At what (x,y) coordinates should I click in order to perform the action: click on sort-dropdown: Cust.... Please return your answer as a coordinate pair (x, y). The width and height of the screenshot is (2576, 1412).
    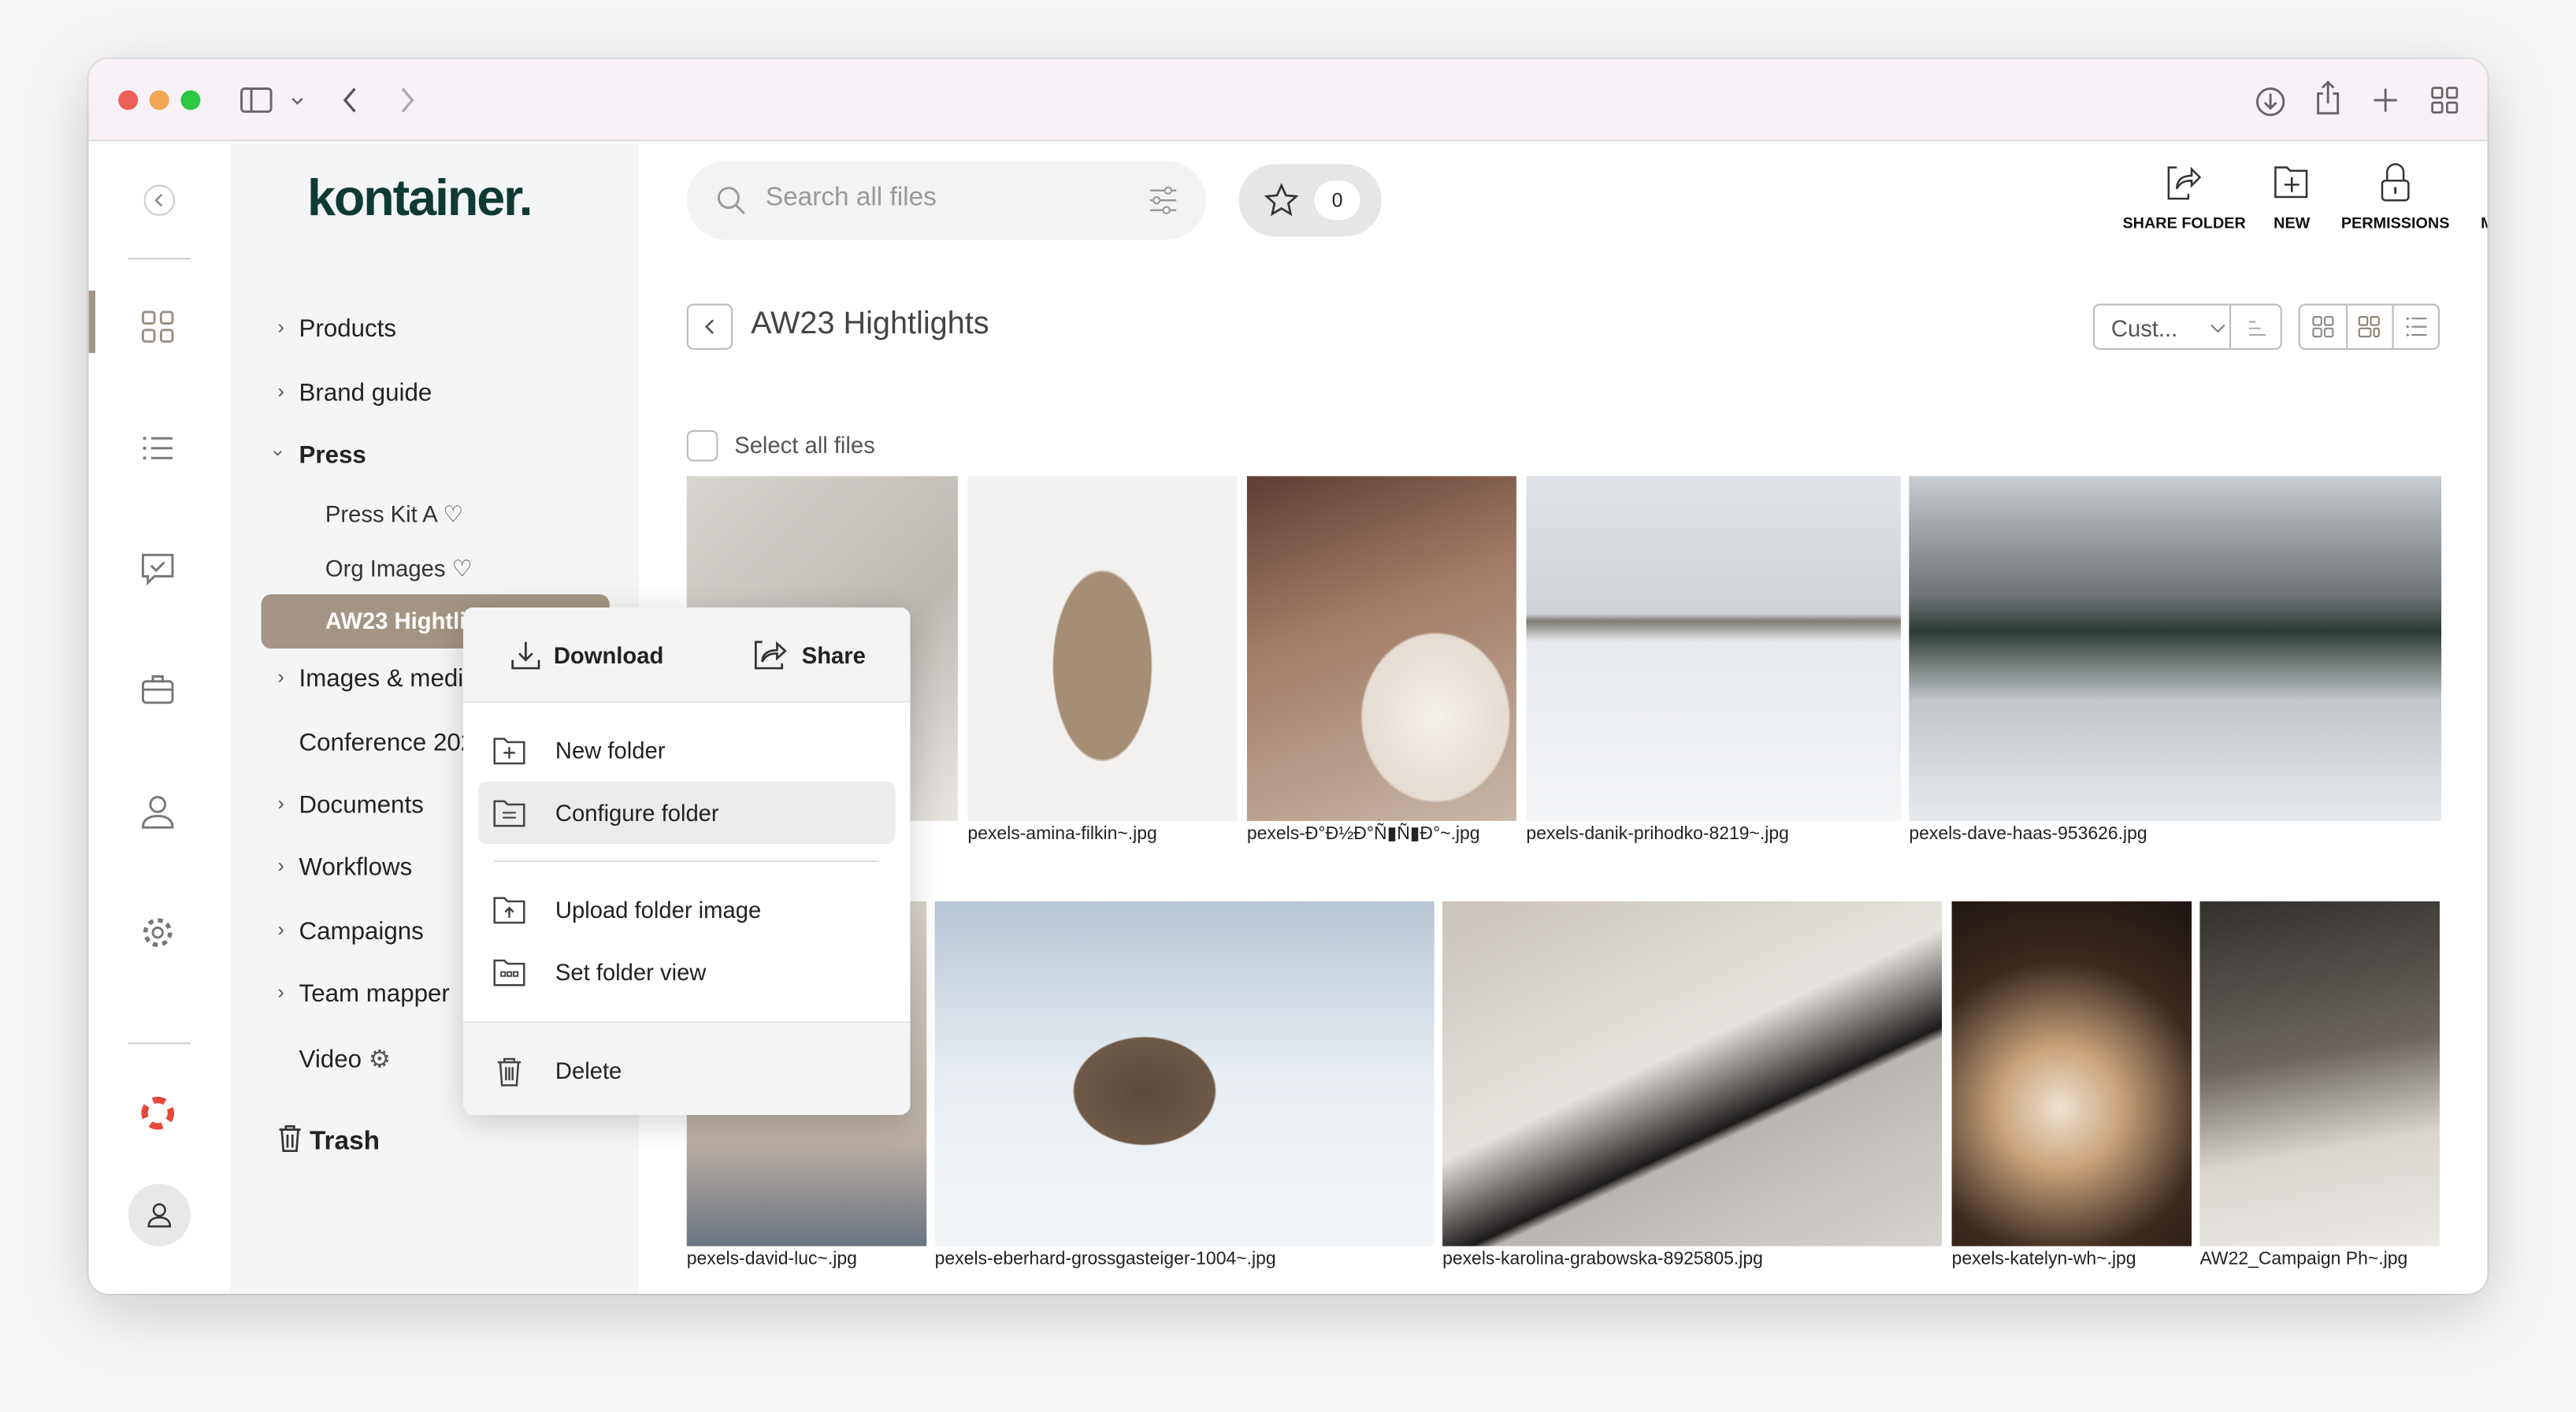
    Looking at the image, I should click on (2187, 326).